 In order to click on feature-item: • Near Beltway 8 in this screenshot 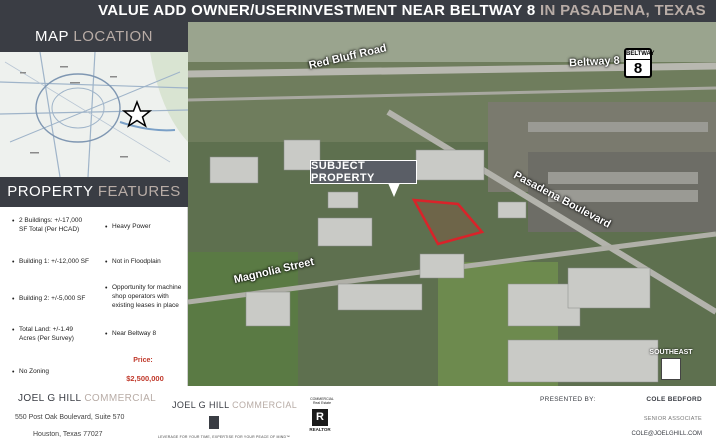, I will do `click(131, 334)`.